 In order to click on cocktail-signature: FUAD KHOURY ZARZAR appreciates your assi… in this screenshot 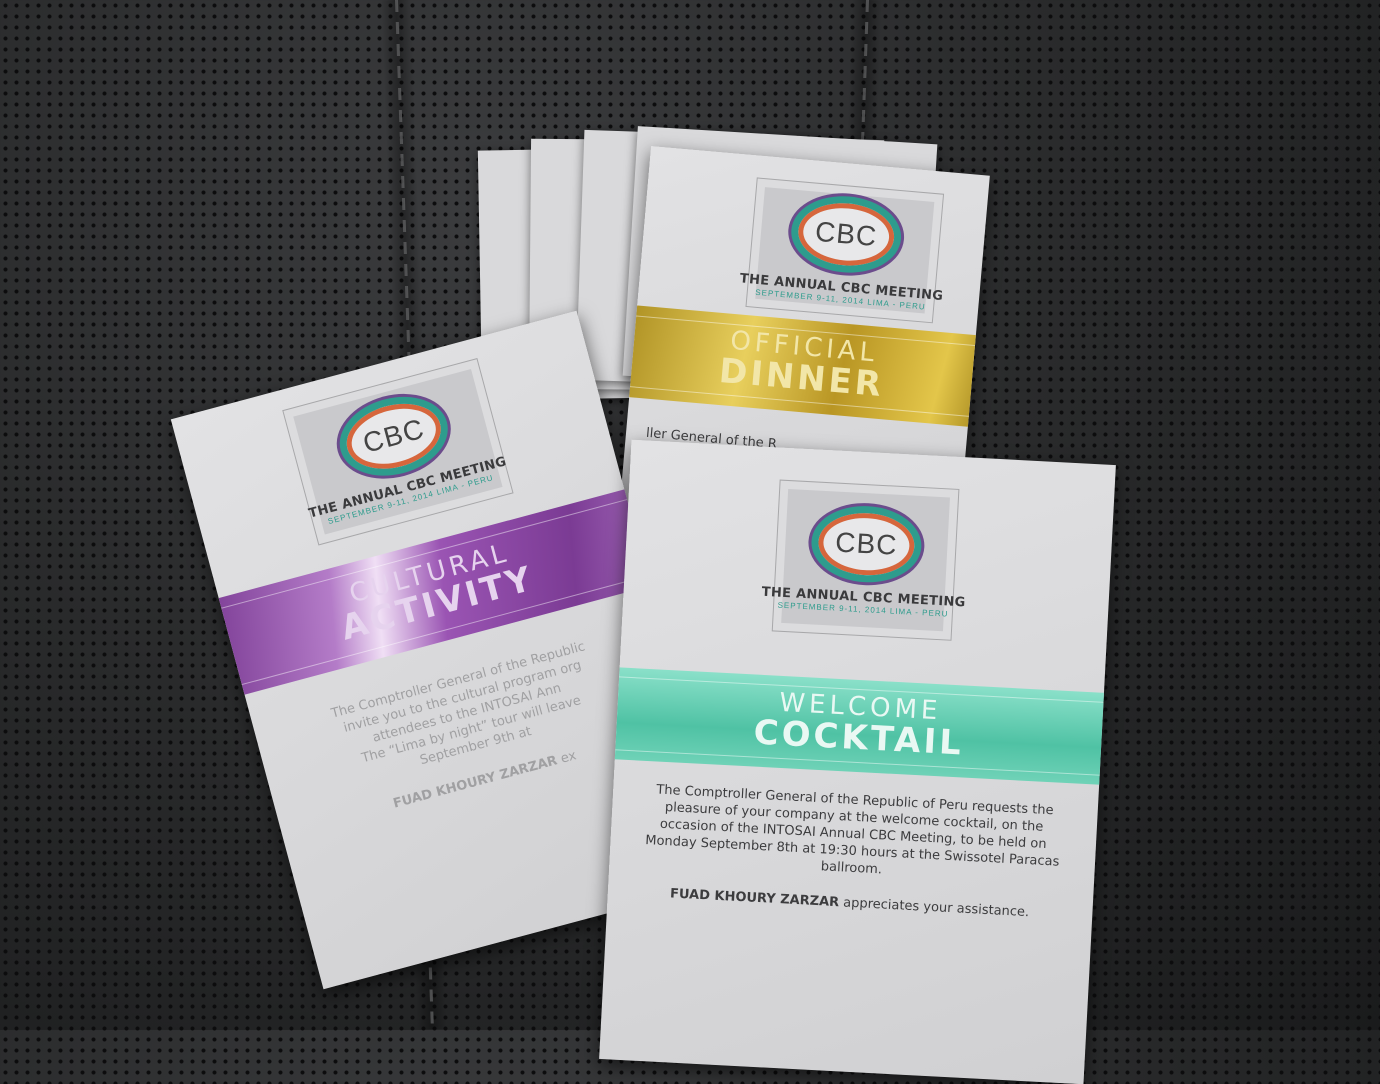, I will do `click(849, 903)`.